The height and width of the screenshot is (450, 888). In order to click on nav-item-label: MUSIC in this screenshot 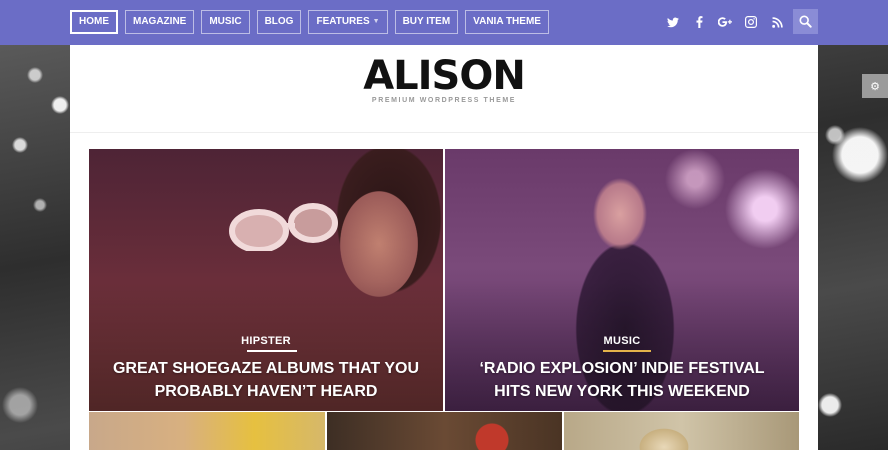, I will do `click(225, 21)`.